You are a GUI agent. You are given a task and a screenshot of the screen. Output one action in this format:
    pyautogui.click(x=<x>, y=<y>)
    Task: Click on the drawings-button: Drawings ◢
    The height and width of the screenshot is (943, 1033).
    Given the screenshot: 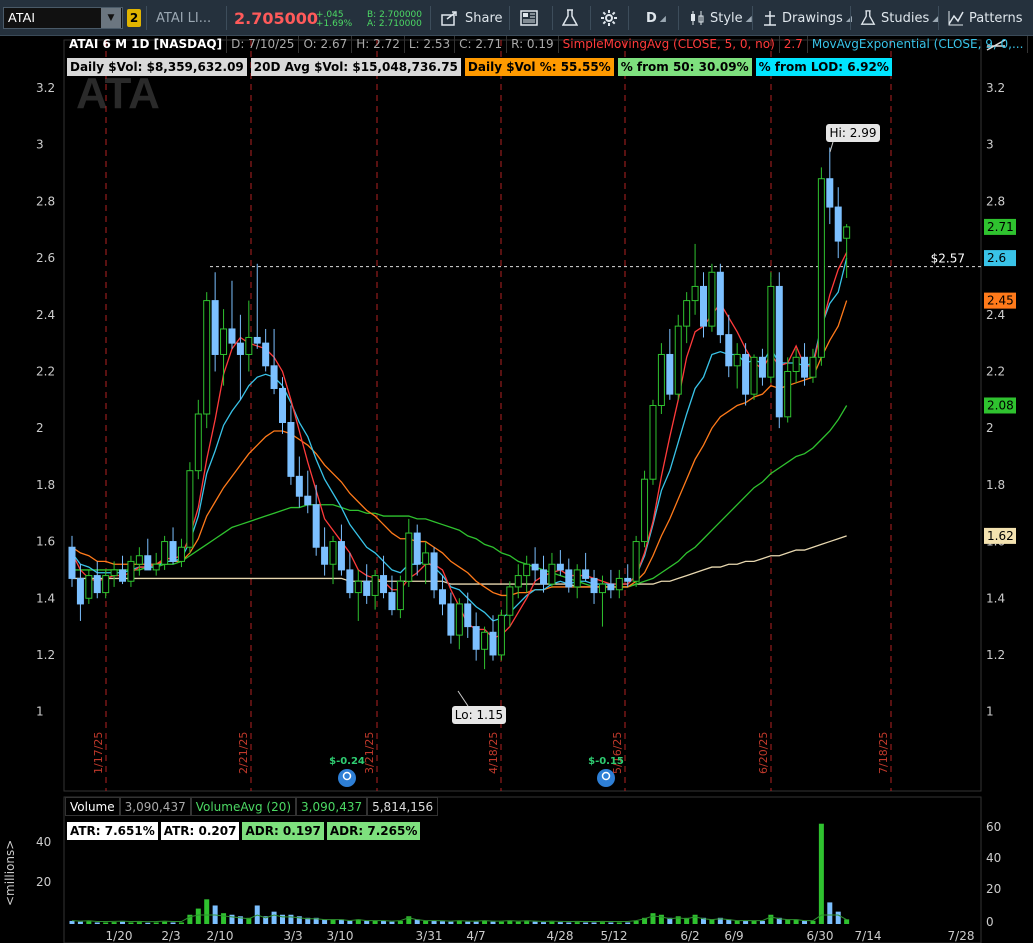 What is the action you would take?
    pyautogui.click(x=807, y=18)
    